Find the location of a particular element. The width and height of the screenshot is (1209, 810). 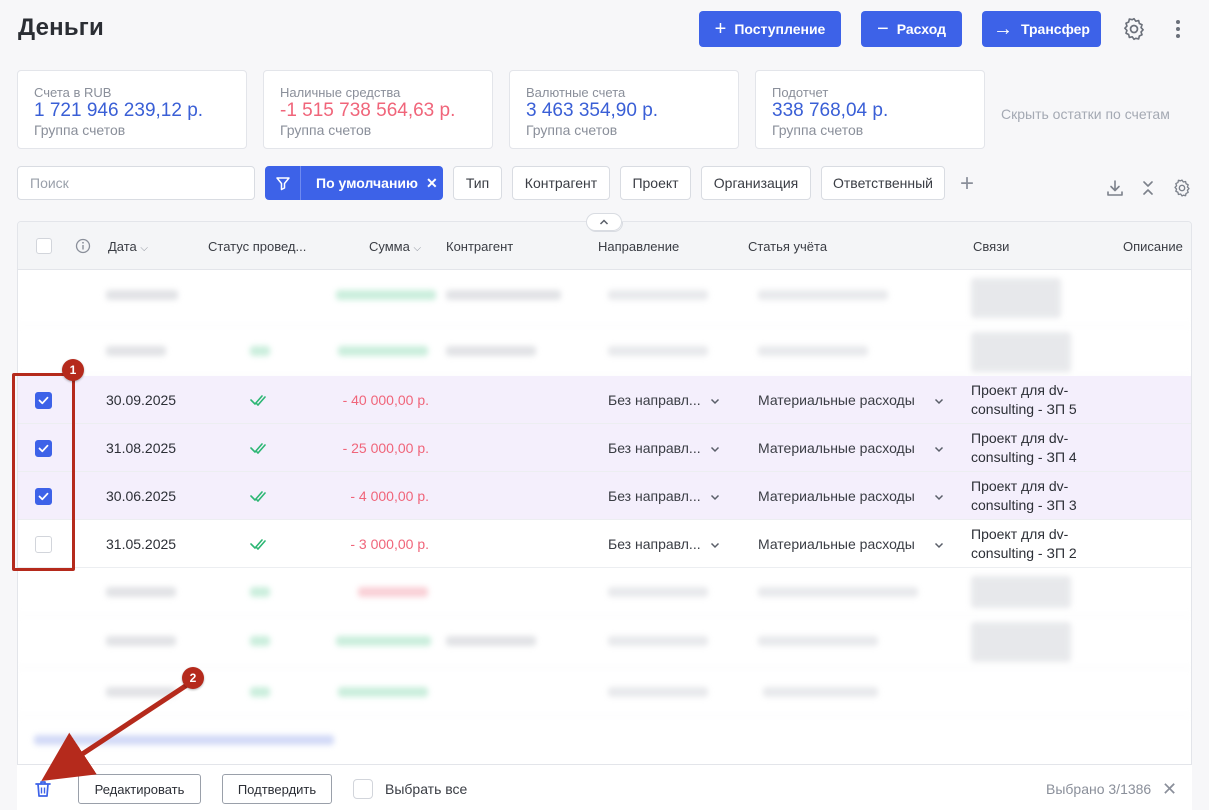

card-label: Валютные счета is located at coordinates (576, 92).